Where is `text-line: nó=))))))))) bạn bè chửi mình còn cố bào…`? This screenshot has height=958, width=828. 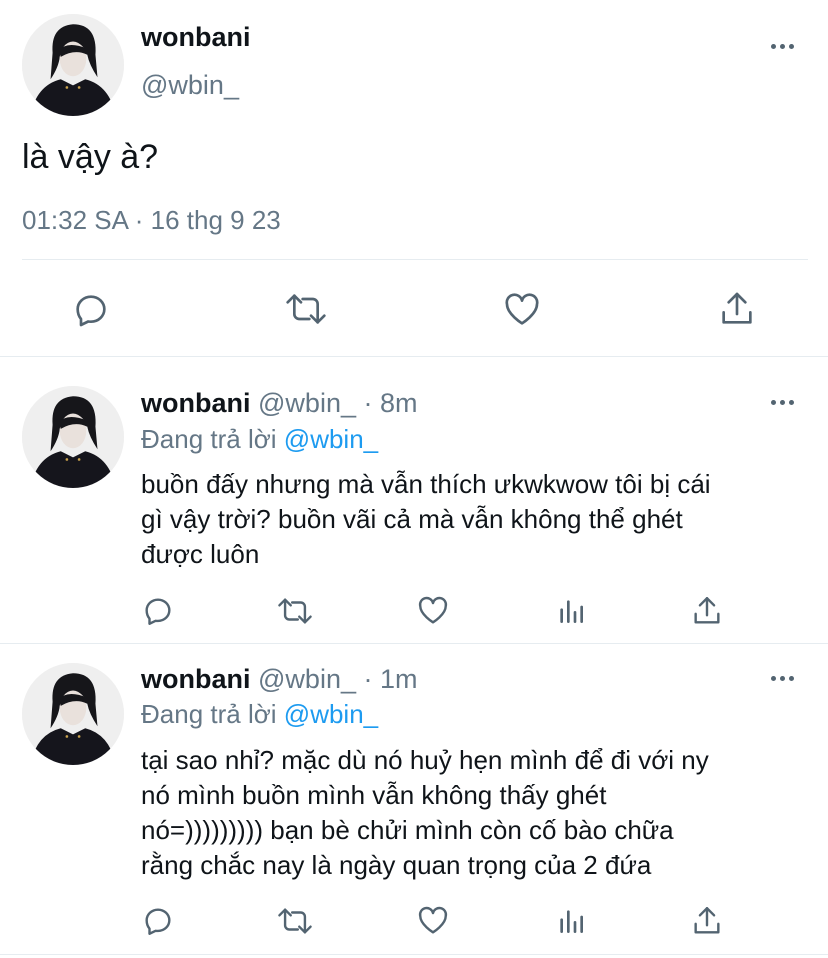 text-line: nó=))))))))) bạn bè chửi mình còn cố bào… is located at coordinates (407, 830).